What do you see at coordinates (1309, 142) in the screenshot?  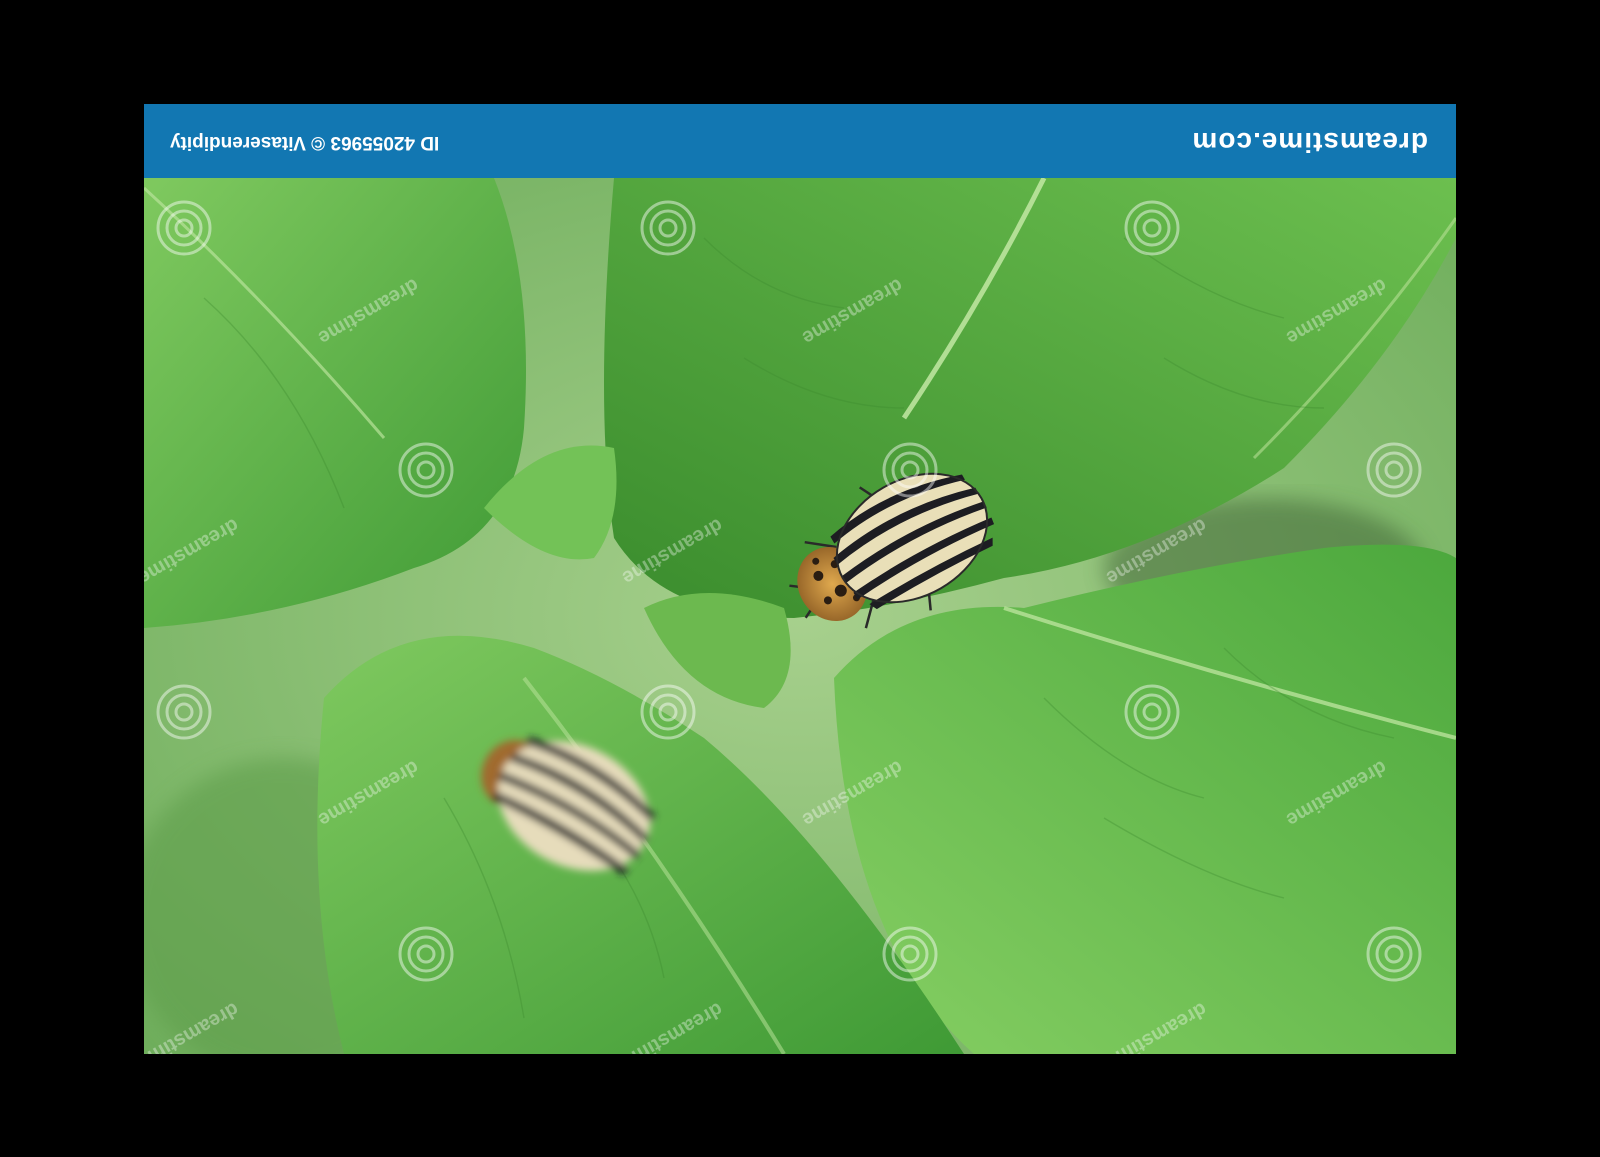 I see `brand-logo-text: dreamstime.com` at bounding box center [1309, 142].